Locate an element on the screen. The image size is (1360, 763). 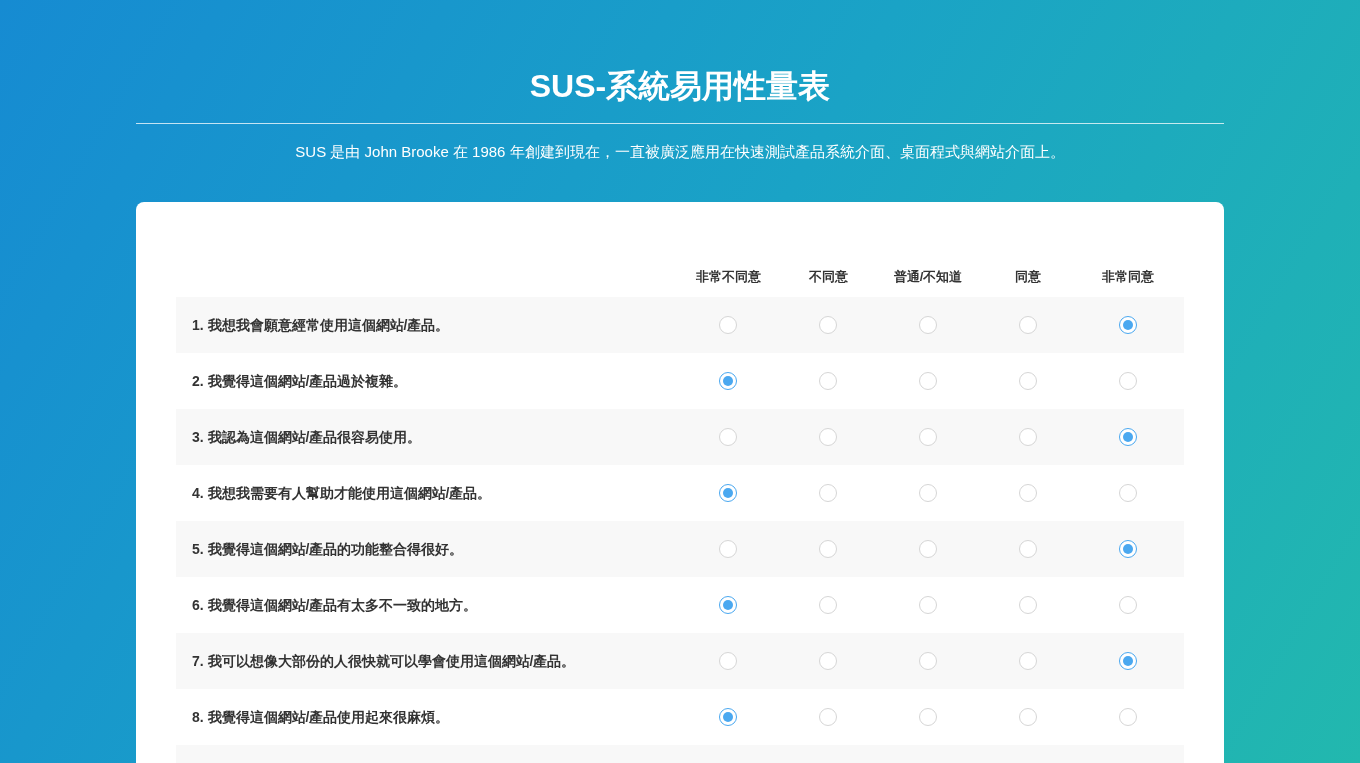
column-header: 非常同意 is located at coordinates (1128, 277).